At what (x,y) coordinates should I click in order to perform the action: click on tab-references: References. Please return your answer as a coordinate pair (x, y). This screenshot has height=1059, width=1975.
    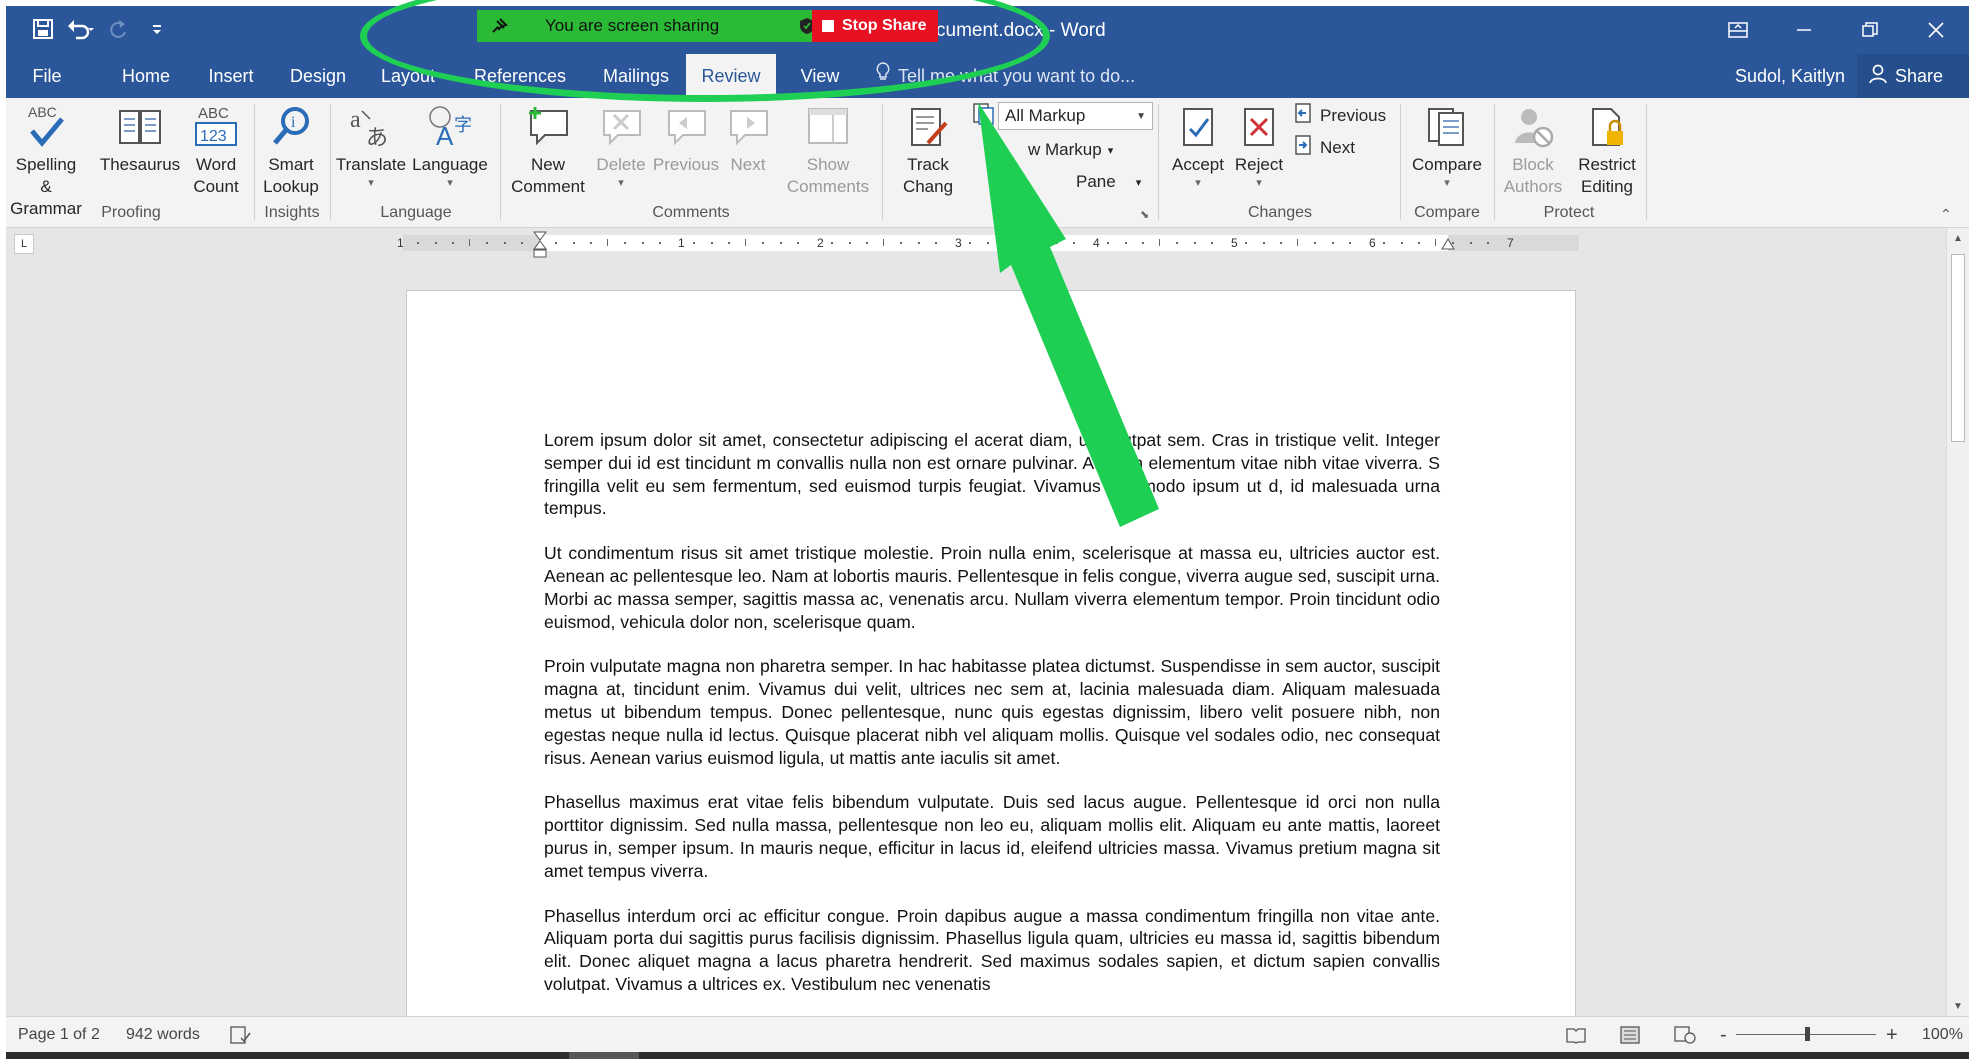
    Looking at the image, I should click on (520, 76).